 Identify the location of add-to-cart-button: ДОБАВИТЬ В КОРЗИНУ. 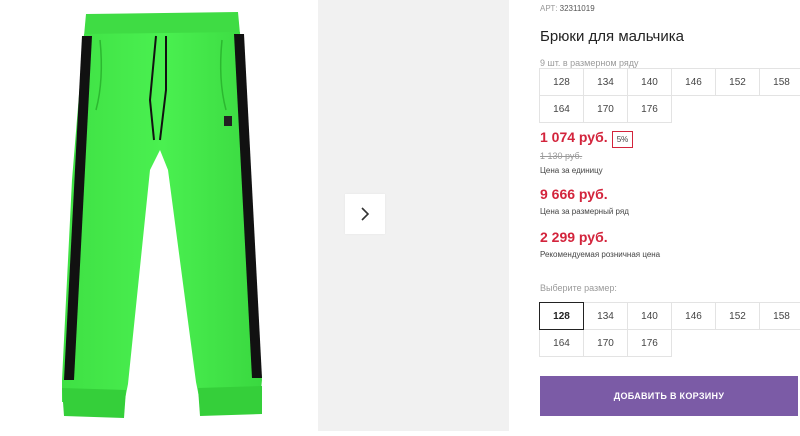
(669, 396).